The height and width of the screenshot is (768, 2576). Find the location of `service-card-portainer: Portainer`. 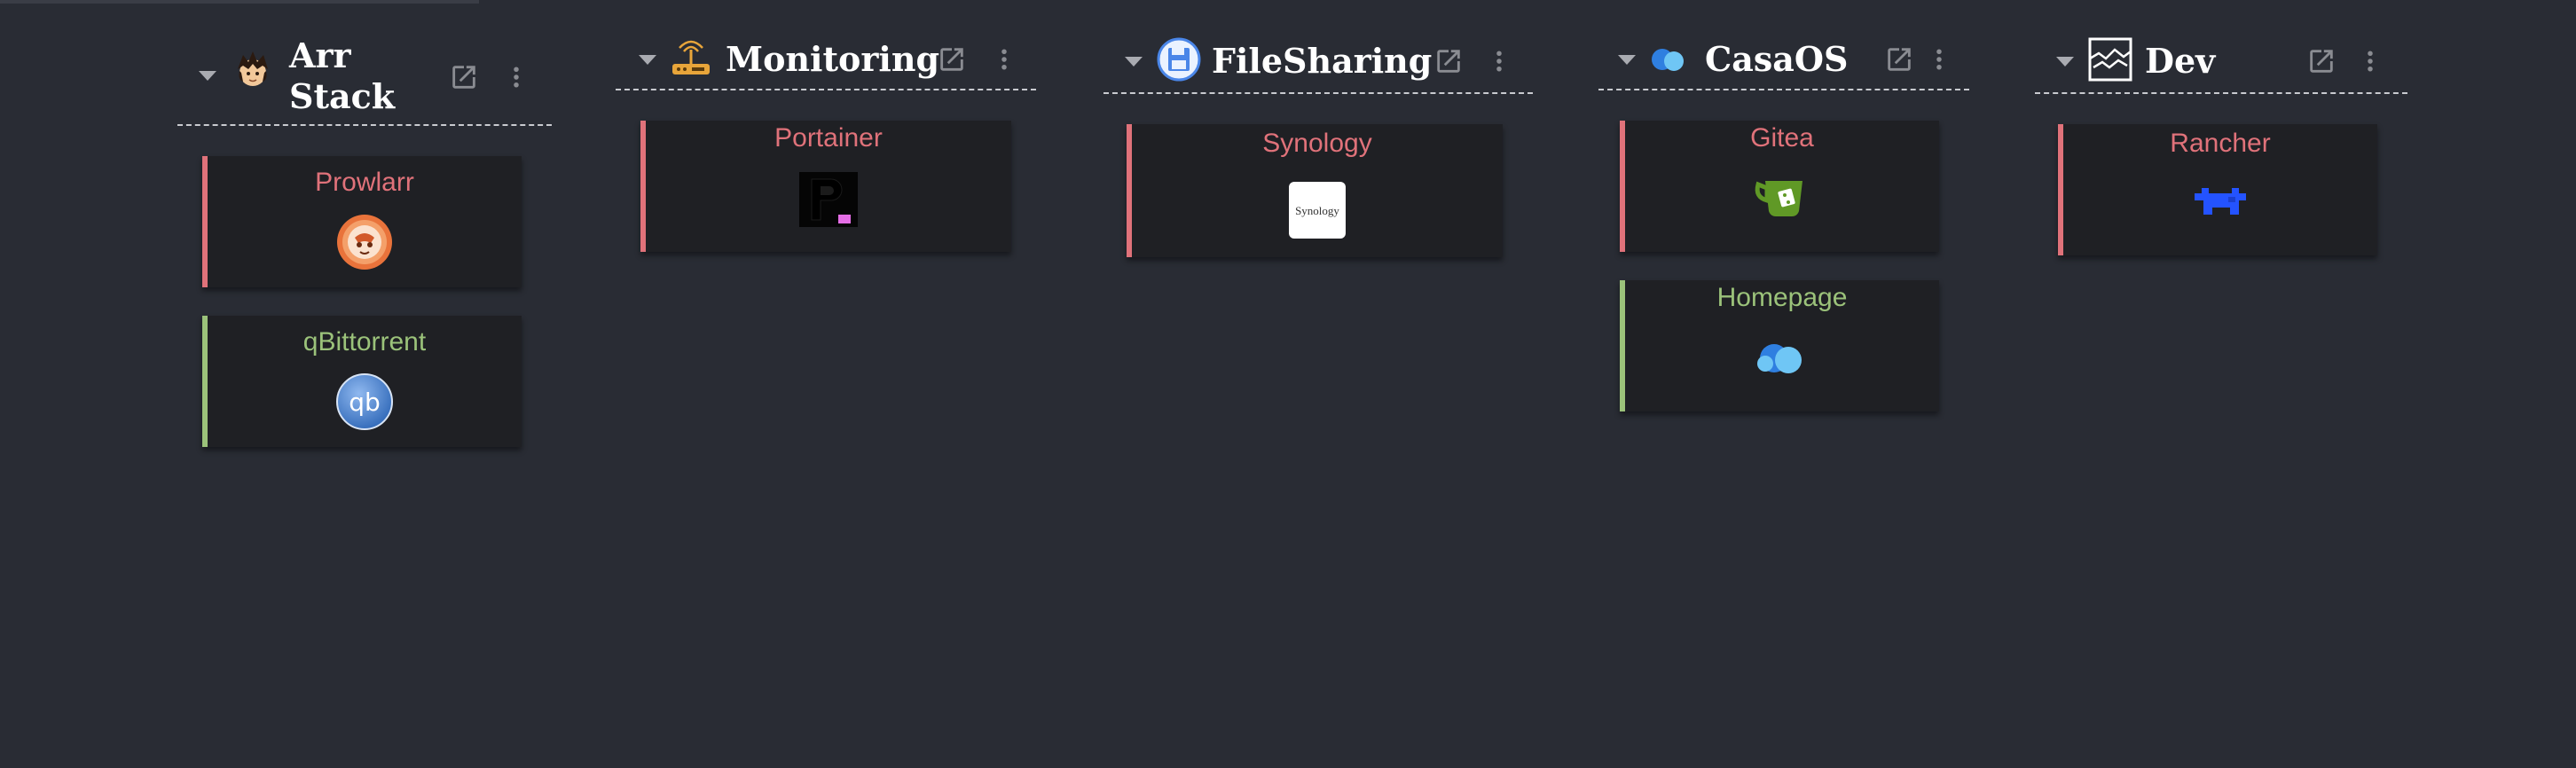

service-card-portainer: Portainer is located at coordinates (825, 187).